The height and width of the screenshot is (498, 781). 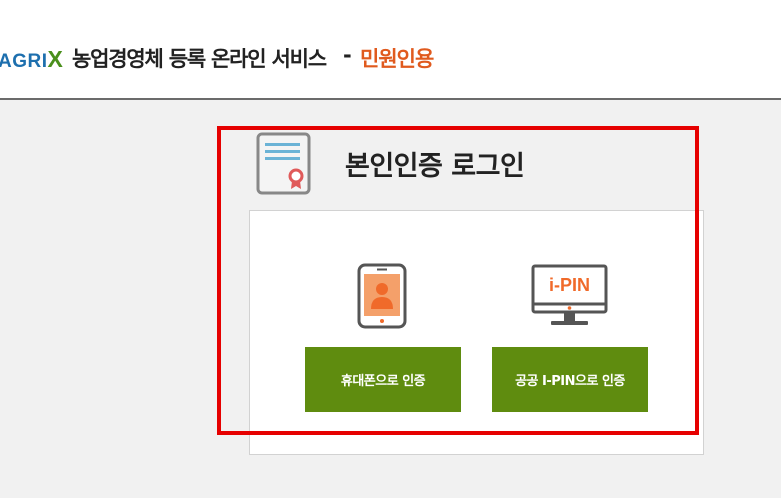 I want to click on page-heading: 본인인증 로그인, so click(x=435, y=166).